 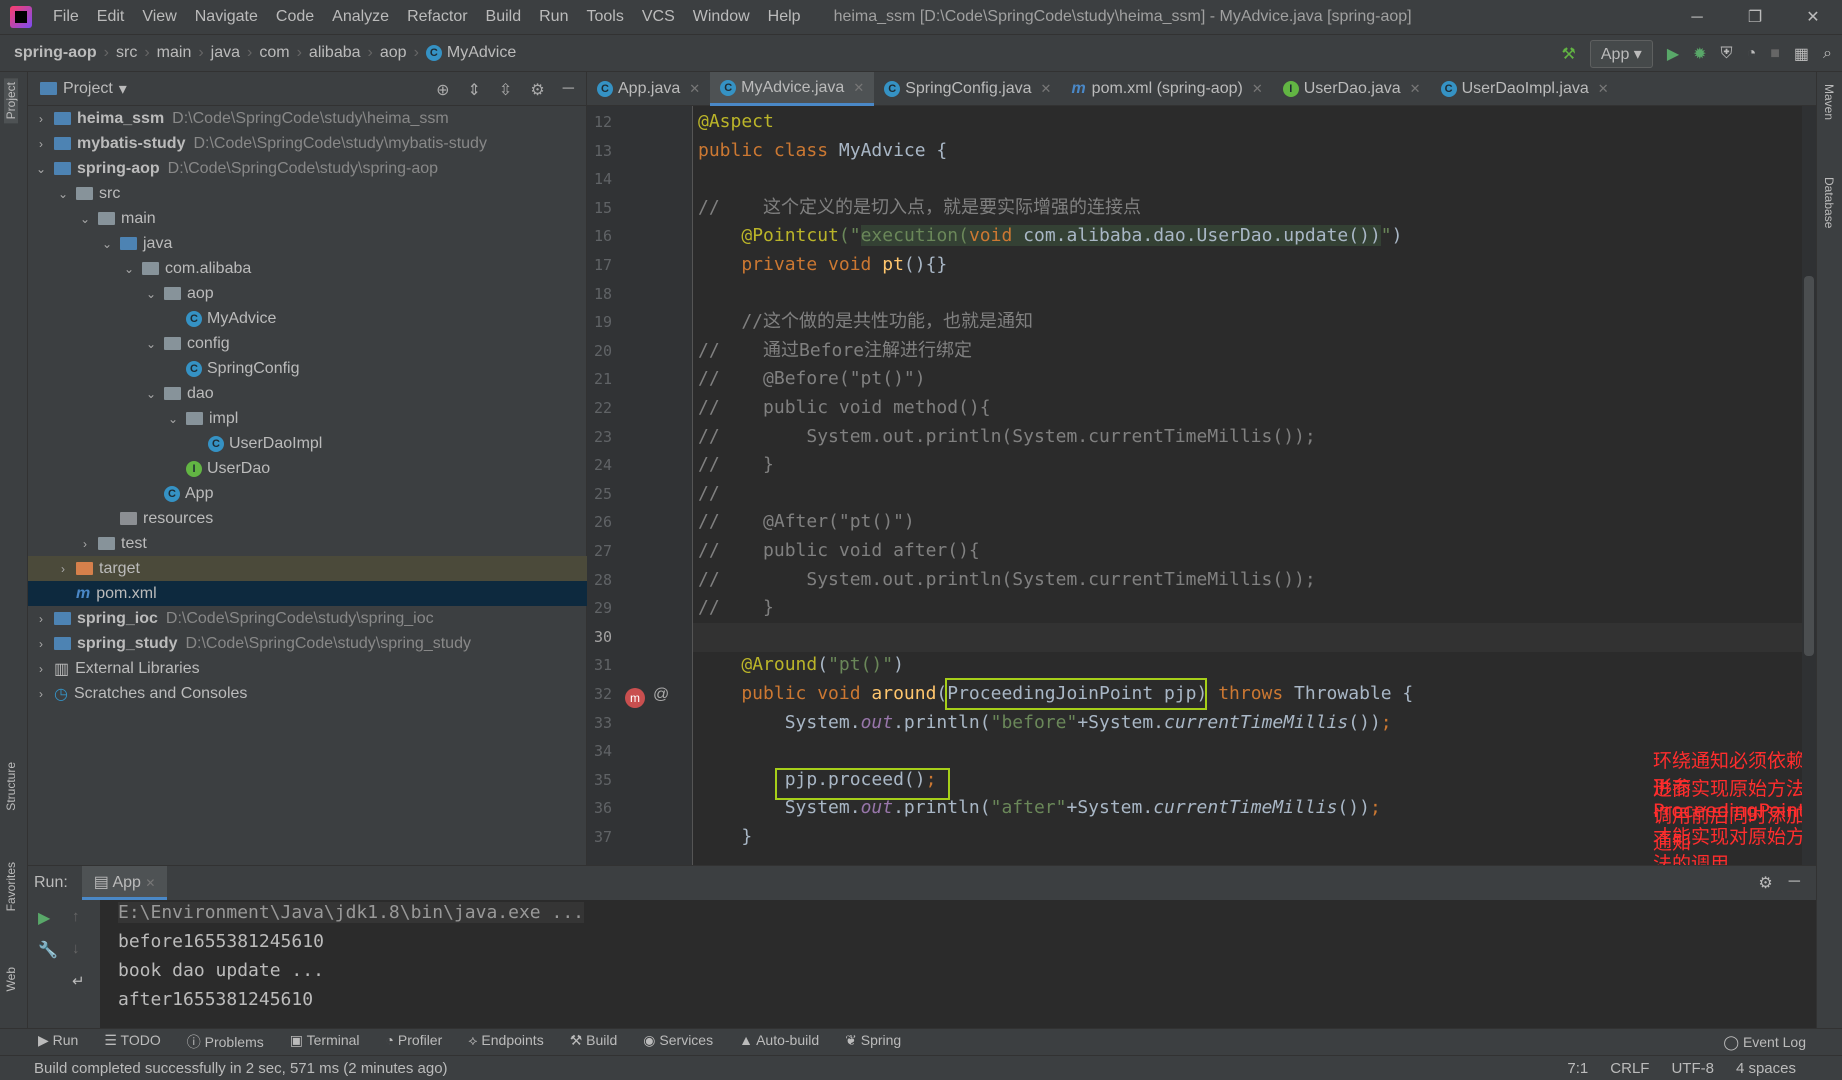 I want to click on build-hammer-icon: ⚒, so click(x=1569, y=54).